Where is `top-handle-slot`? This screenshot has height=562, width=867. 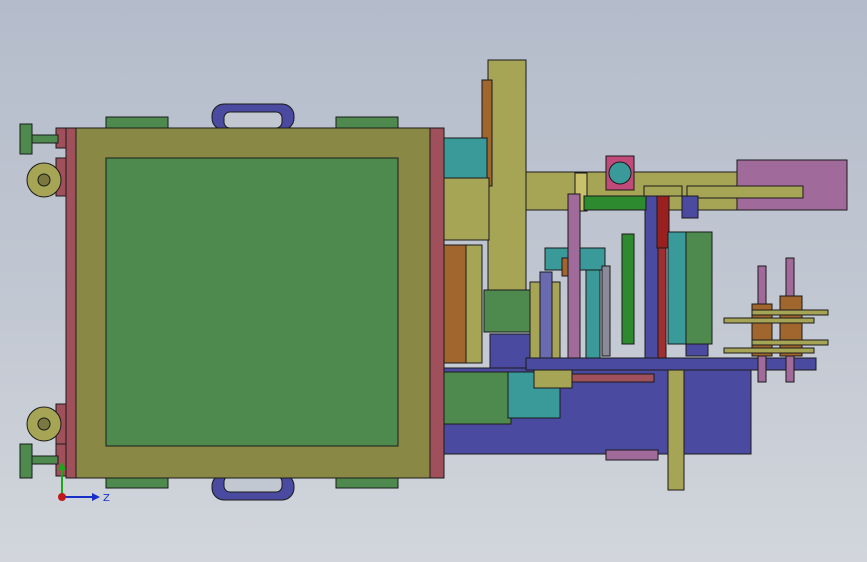 top-handle-slot is located at coordinates (253, 120).